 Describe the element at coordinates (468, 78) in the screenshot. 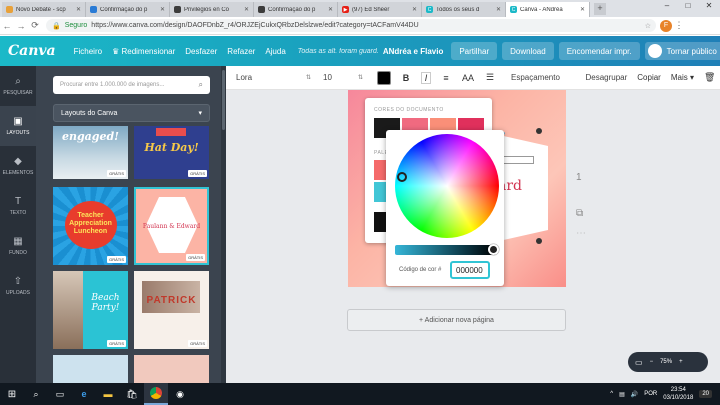

I see `text-case-icon: AA` at that location.